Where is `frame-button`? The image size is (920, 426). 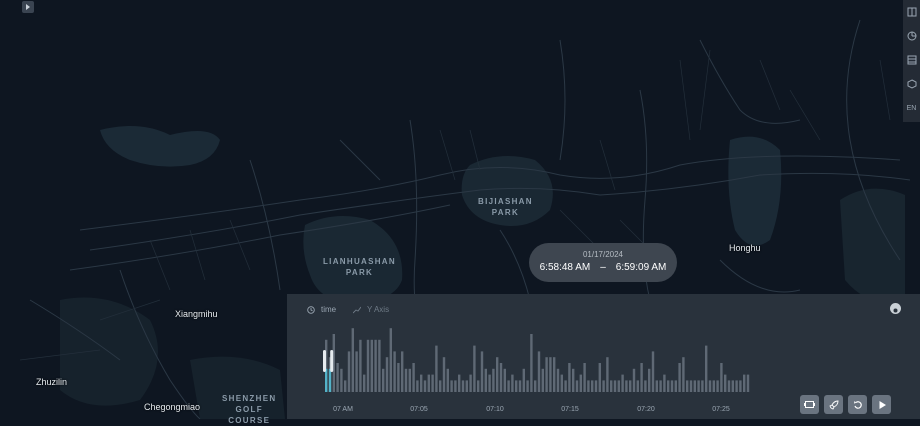 frame-button is located at coordinates (809, 404).